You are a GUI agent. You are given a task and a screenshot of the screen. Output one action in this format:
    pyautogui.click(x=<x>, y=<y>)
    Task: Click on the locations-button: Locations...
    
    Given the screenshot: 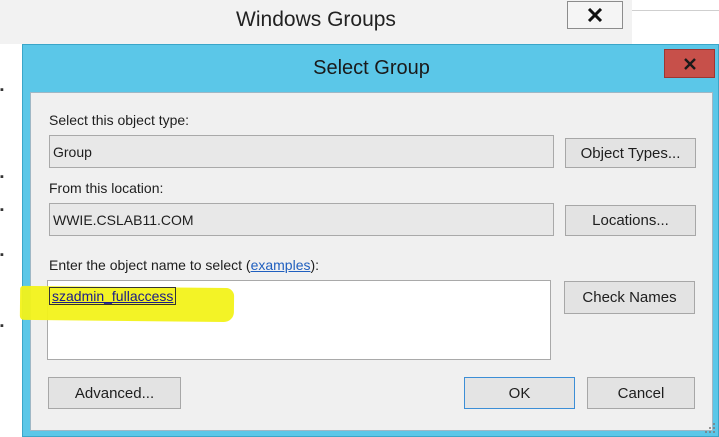 What is the action you would take?
    pyautogui.click(x=630, y=220)
    